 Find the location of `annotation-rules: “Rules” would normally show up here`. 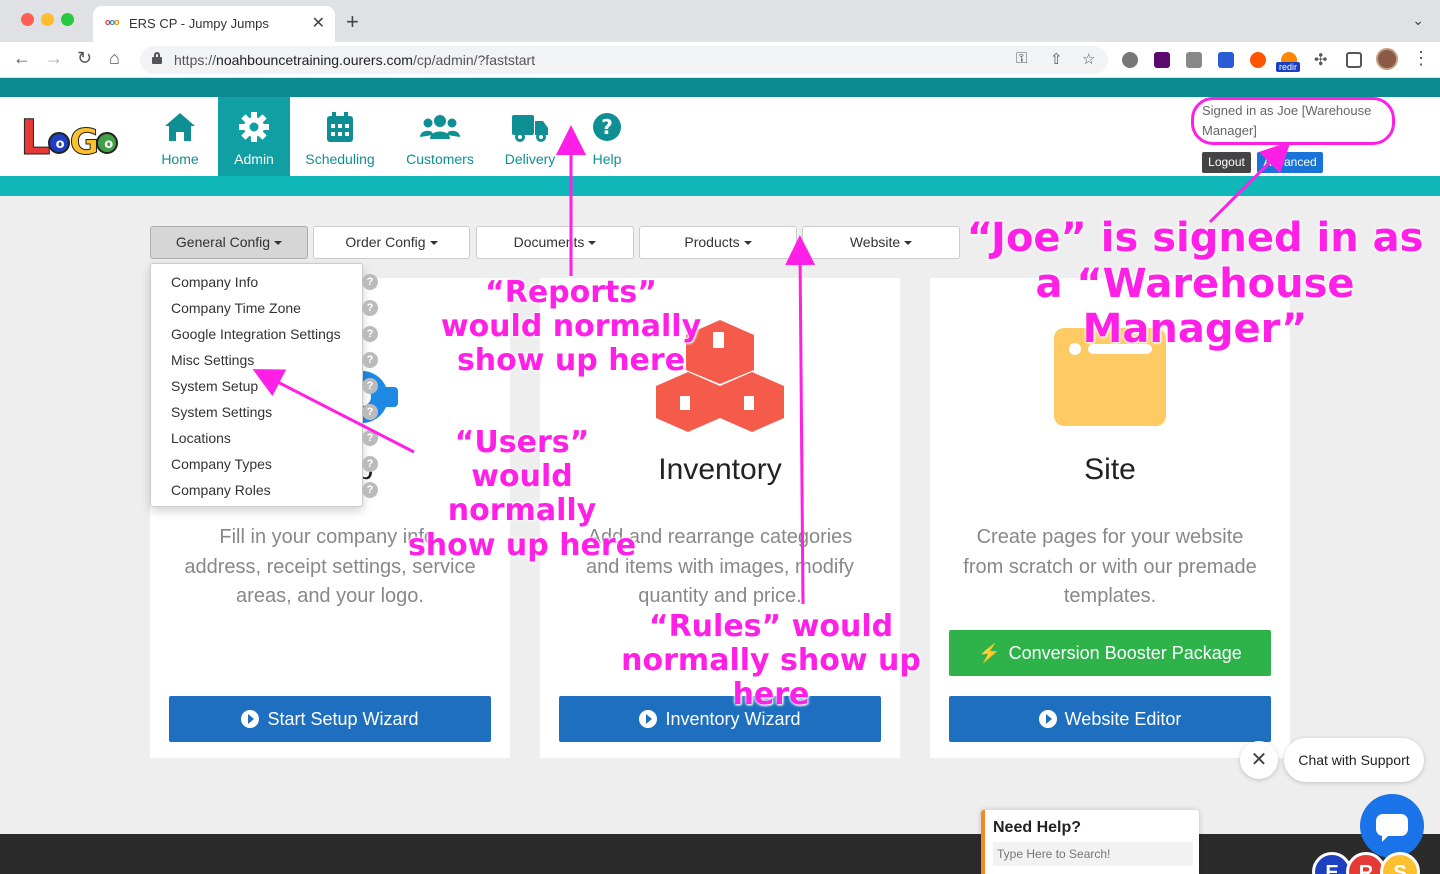

annotation-rules: “Rules” would normally show up here is located at coordinates (771, 661).